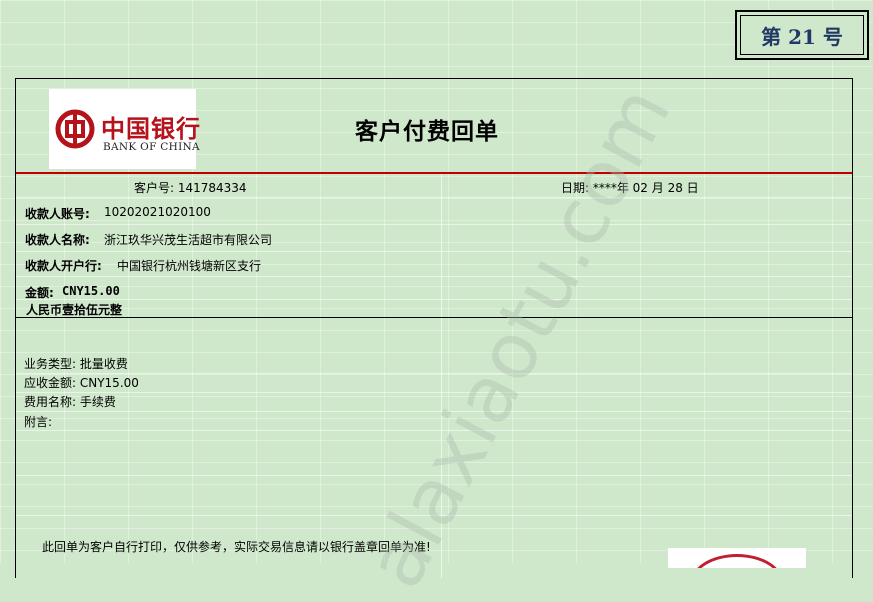 This screenshot has height=602, width=873. Describe the element at coordinates (236, 547) in the screenshot. I see `footer-note: 此回单为客户自行打印，仅供参考，实际交易信息请以银行盖章回单为准!` at that location.